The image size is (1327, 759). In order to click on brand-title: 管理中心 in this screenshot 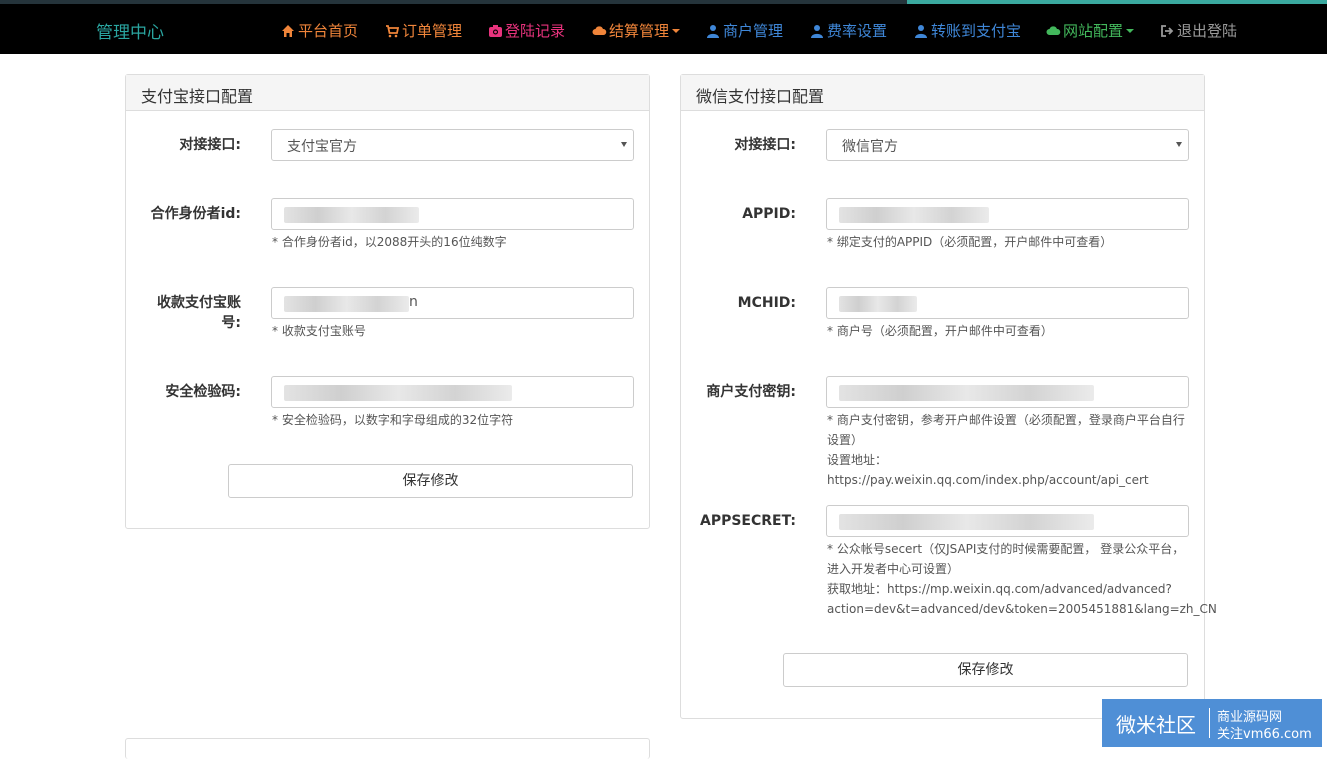, I will do `click(130, 30)`.